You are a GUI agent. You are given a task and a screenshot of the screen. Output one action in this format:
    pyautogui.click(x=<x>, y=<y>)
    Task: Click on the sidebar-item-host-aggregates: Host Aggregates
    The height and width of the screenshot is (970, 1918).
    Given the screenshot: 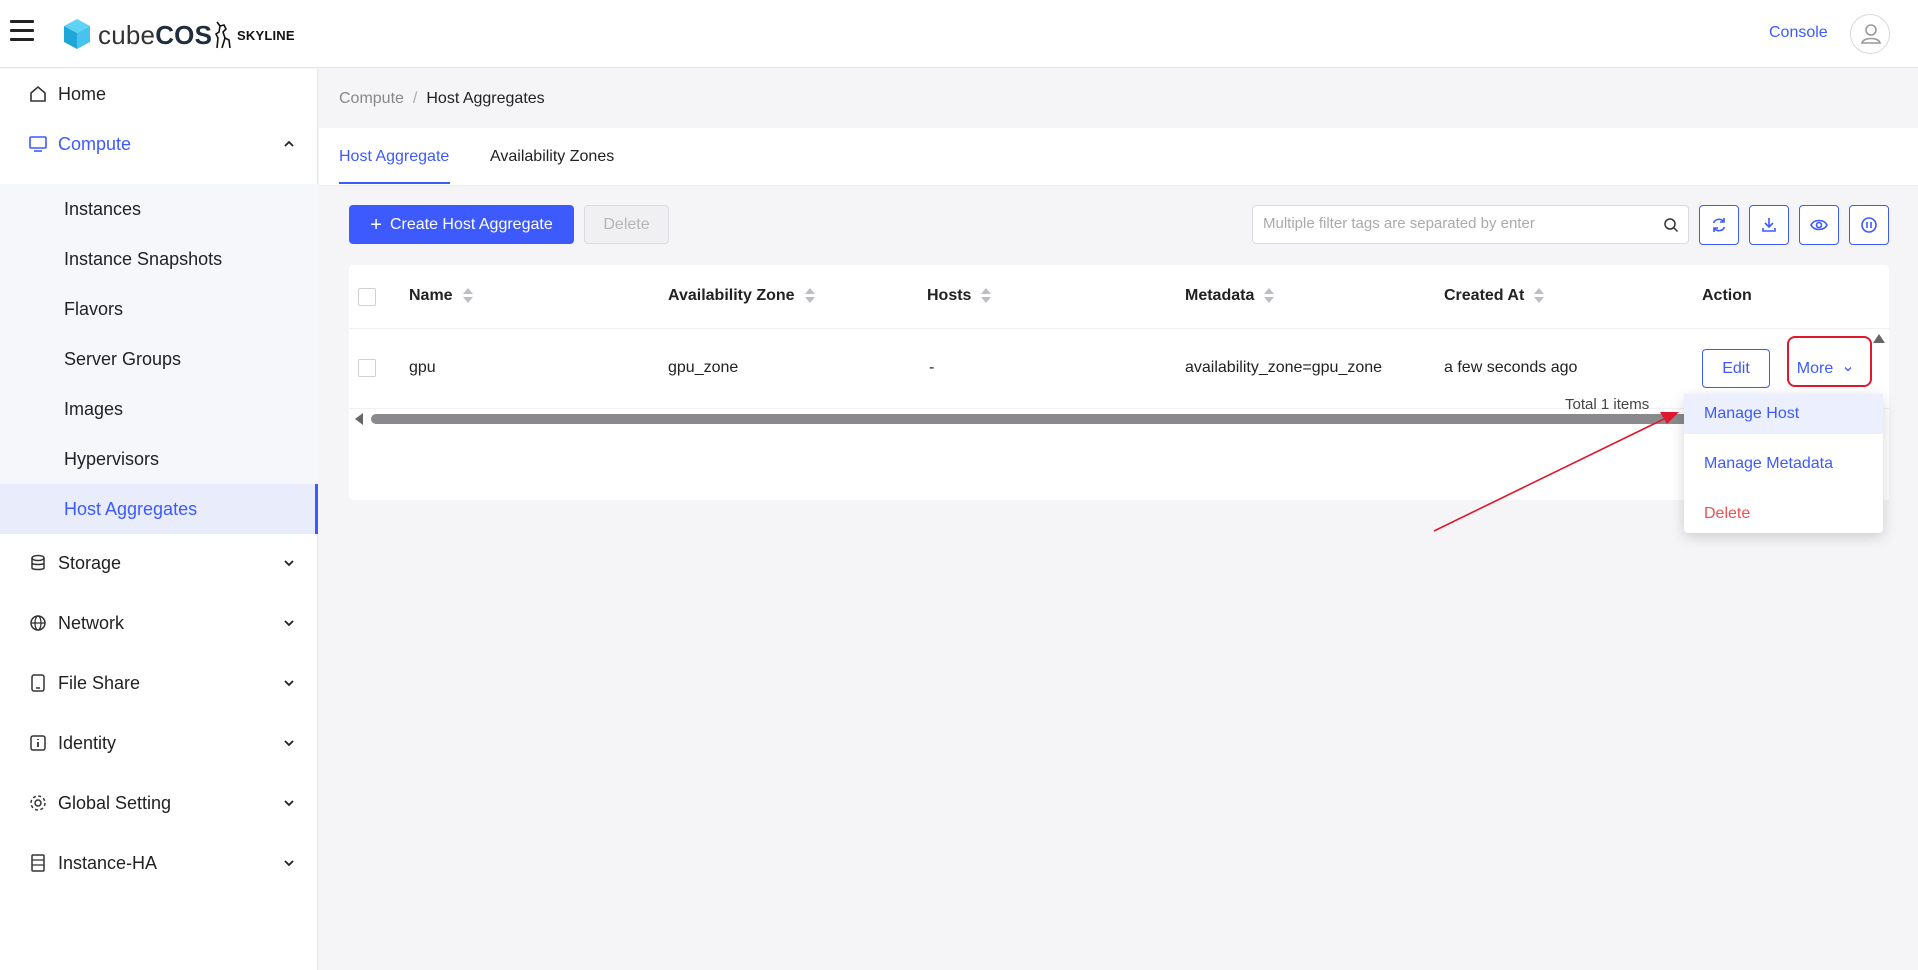 What is the action you would take?
    pyautogui.click(x=159, y=509)
    